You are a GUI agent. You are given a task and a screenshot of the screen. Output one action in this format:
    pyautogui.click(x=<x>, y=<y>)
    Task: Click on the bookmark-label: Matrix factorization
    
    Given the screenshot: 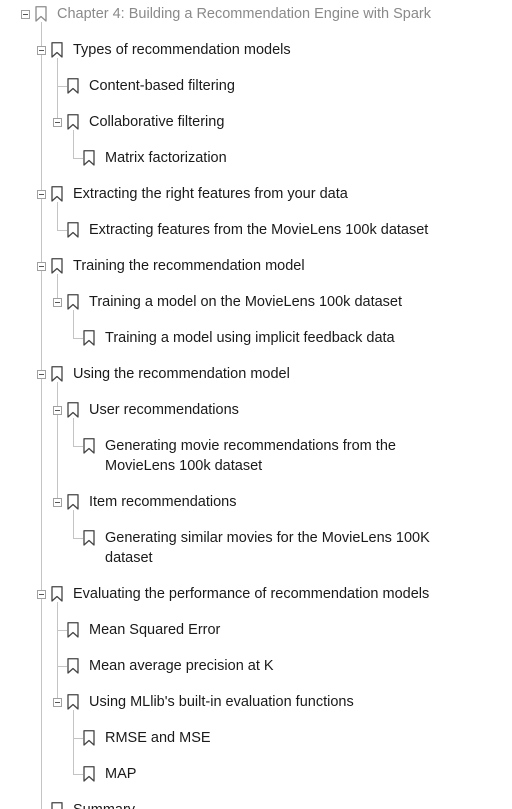 What is the action you would take?
    pyautogui.click(x=166, y=158)
    